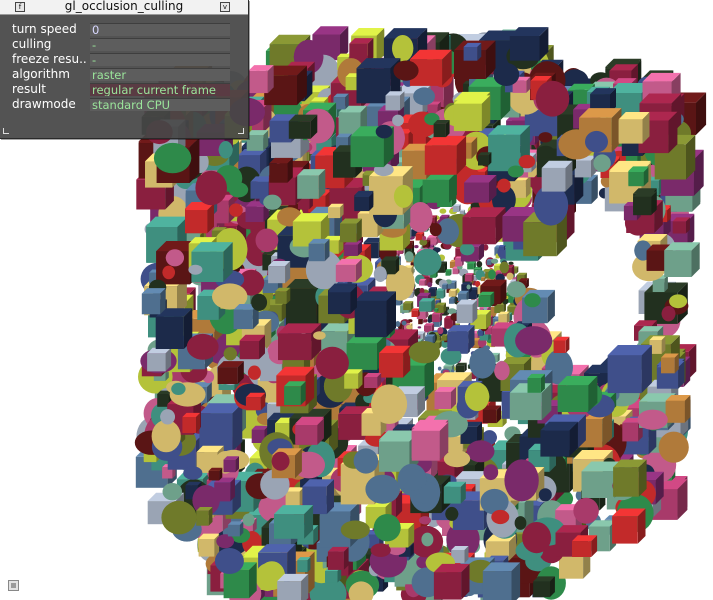 The height and width of the screenshot is (600, 713). Describe the element at coordinates (44, 29) in the screenshot. I see `panel-row-label: turn speed` at that location.